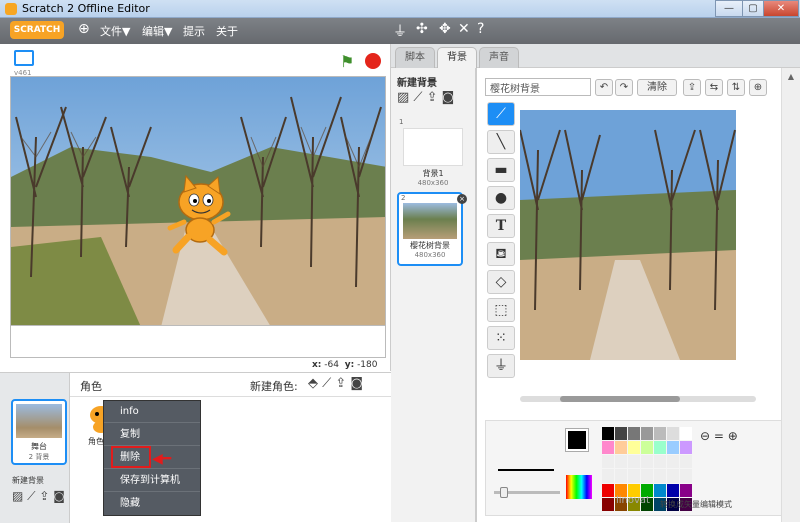  What do you see at coordinates (433, 147) in the screenshot?
I see `backdrop-1-thumb` at bounding box center [433, 147].